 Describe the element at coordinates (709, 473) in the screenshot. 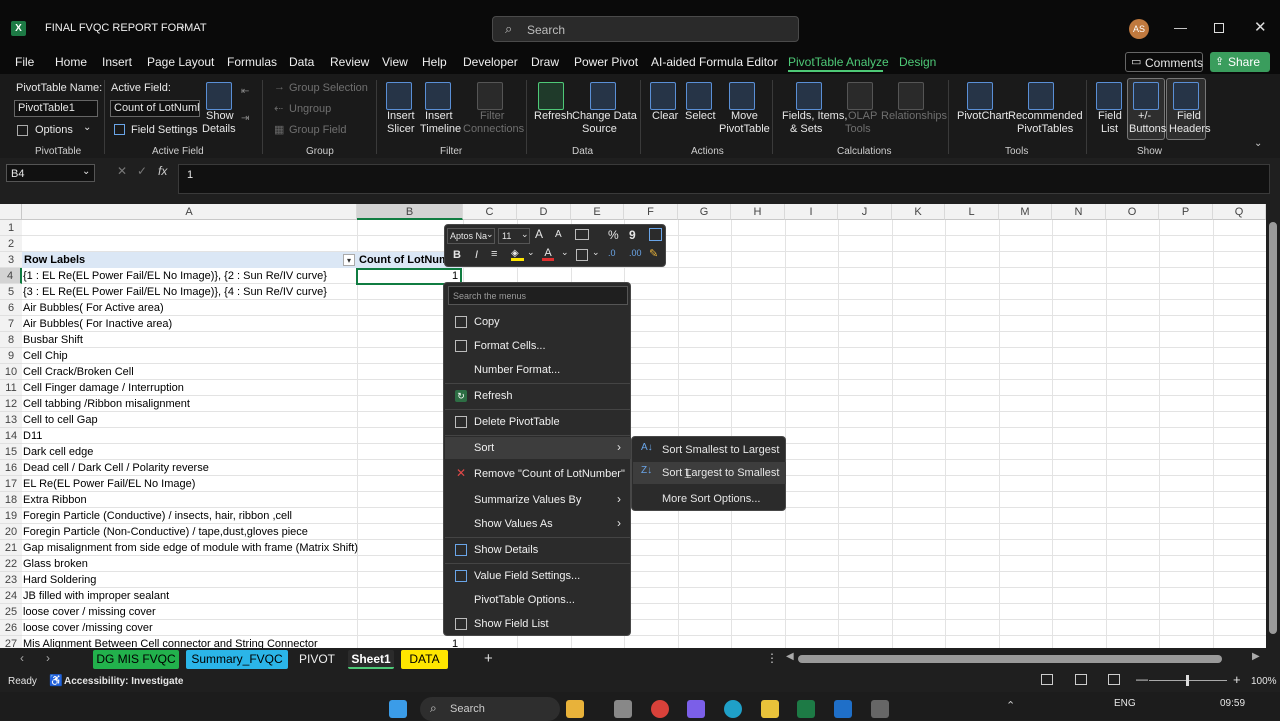

I see `sort-largest-to-smallest: Z↓ Sort Largest to Smallest` at that location.